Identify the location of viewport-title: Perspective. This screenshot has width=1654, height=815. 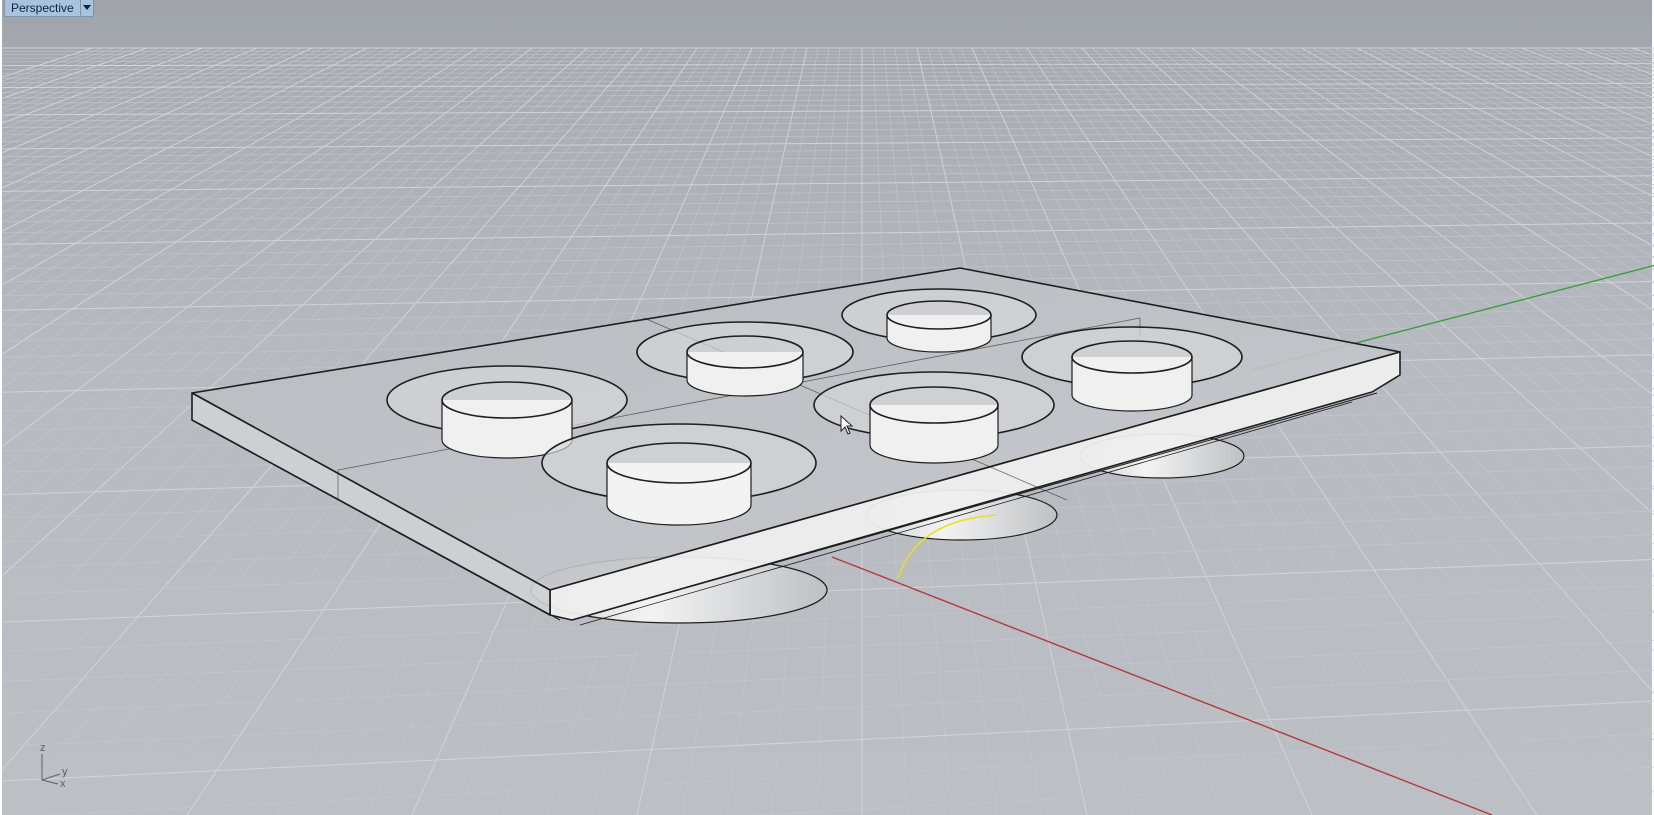
(42, 8).